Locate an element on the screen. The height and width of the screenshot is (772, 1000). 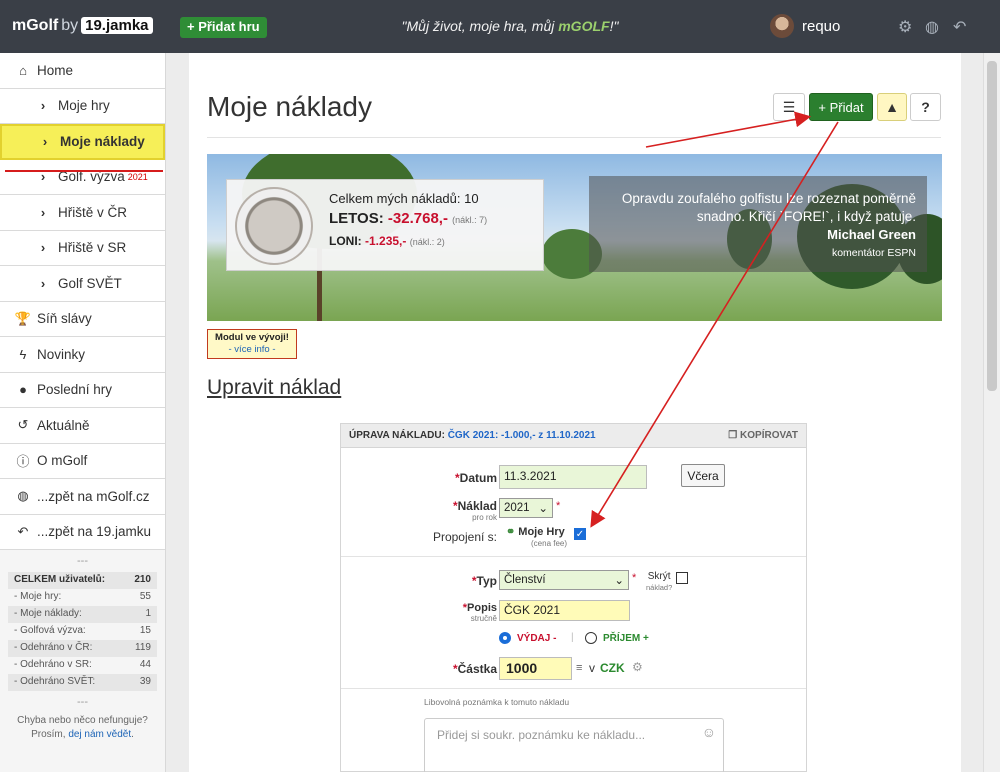
cost-sub: pro rok is located at coordinates (484, 517).